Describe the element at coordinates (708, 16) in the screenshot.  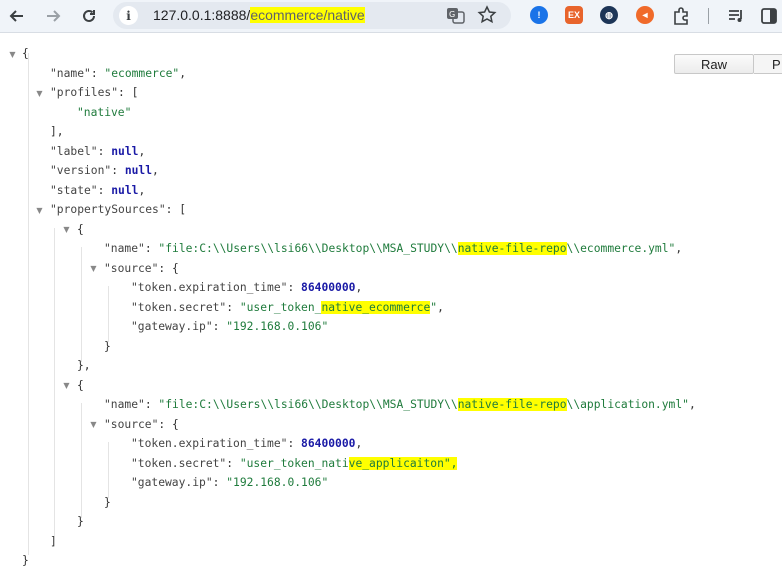
I see `toolbar-divider` at that location.